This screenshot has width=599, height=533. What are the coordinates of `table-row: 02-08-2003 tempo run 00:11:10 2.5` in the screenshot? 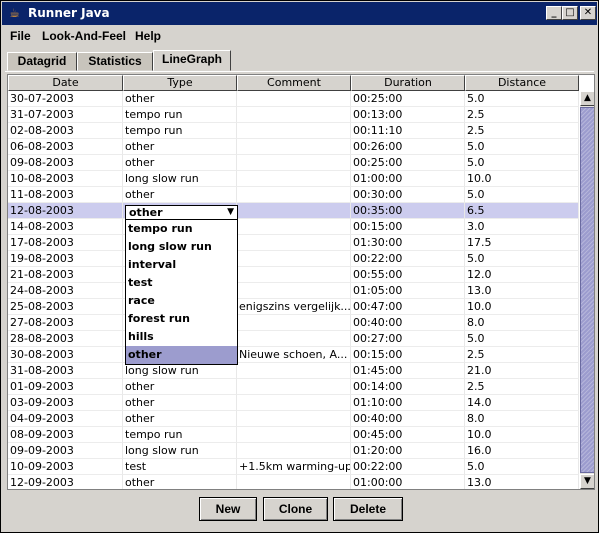 It's located at (293, 131).